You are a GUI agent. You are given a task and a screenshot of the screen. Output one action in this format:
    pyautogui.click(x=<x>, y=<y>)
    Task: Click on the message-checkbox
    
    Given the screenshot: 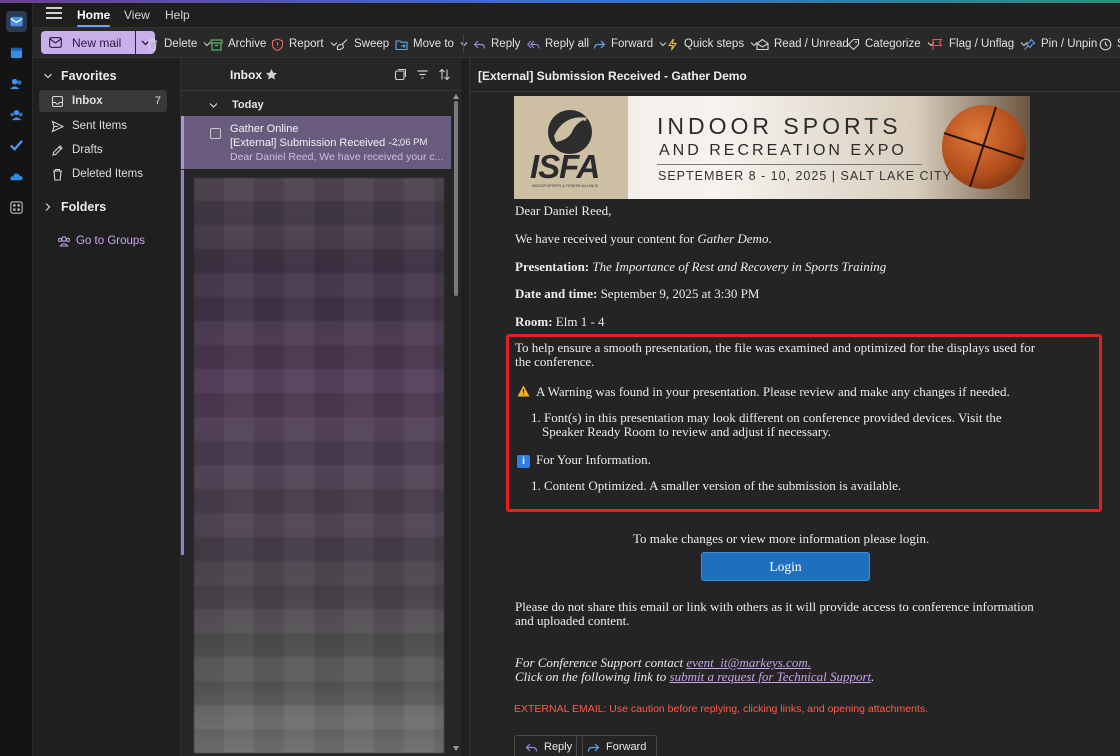 What is the action you would take?
    pyautogui.click(x=215, y=133)
    